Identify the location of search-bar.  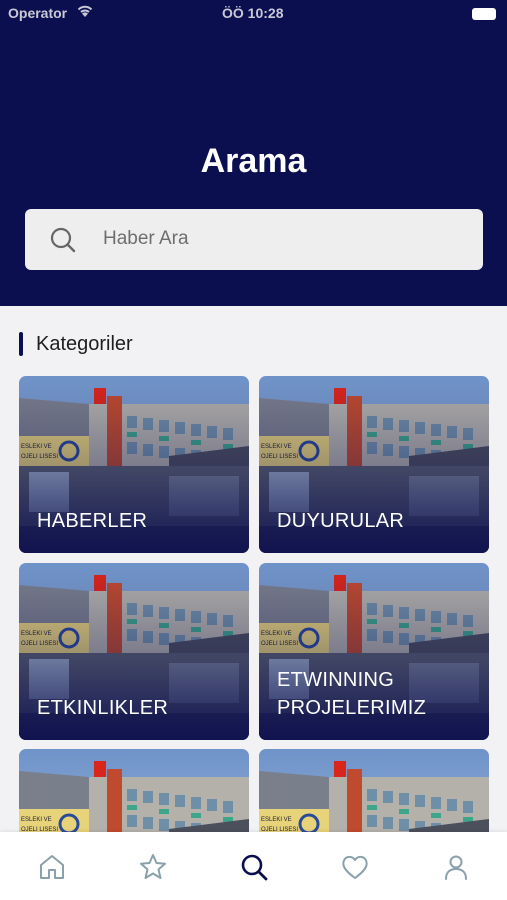
(254, 239).